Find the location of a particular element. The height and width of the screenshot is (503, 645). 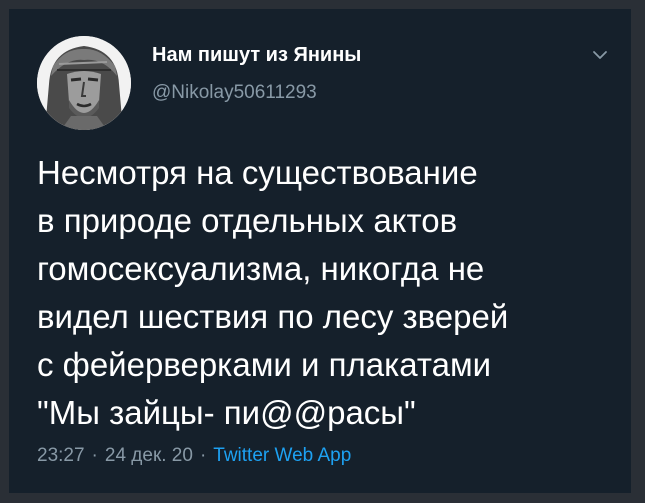

author-handle: @Nikolay50611293 is located at coordinates (234, 93).